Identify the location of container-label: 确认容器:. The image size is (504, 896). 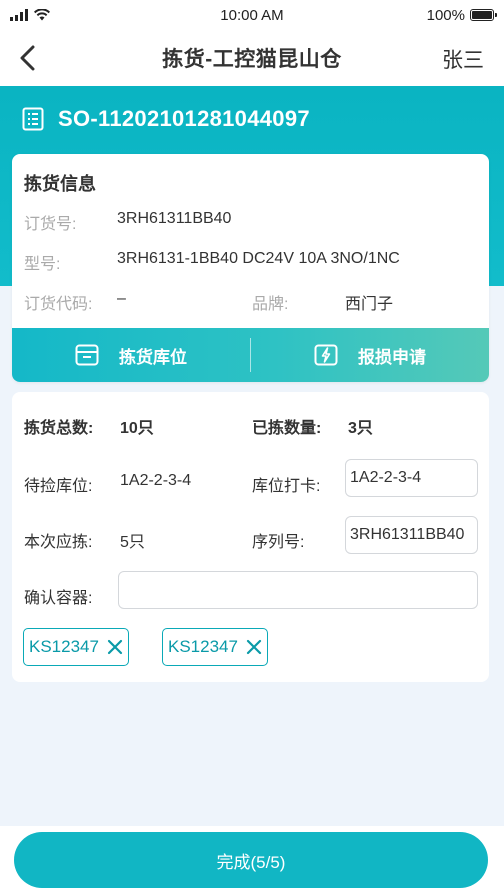
(58, 598).